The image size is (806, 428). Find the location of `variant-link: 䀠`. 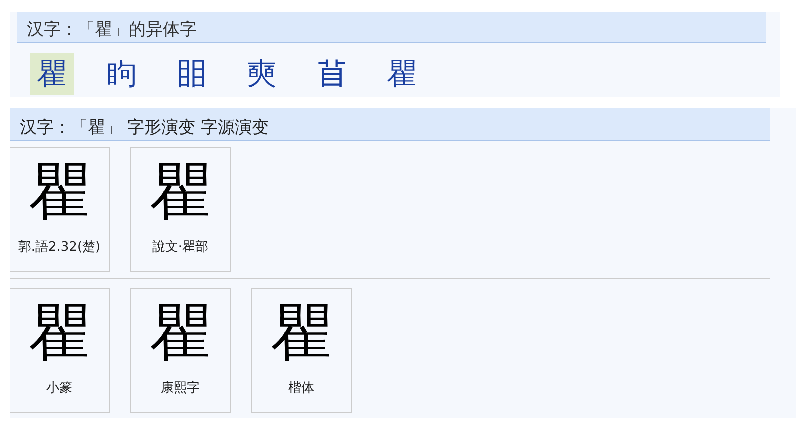

variant-link: 䀠 is located at coordinates (192, 74).